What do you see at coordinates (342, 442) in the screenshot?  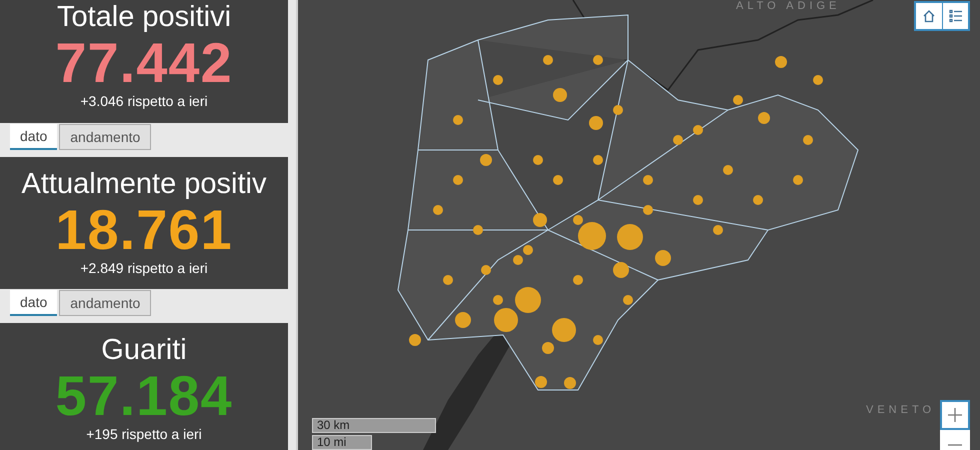 I see `scale-bar: 10 mi` at bounding box center [342, 442].